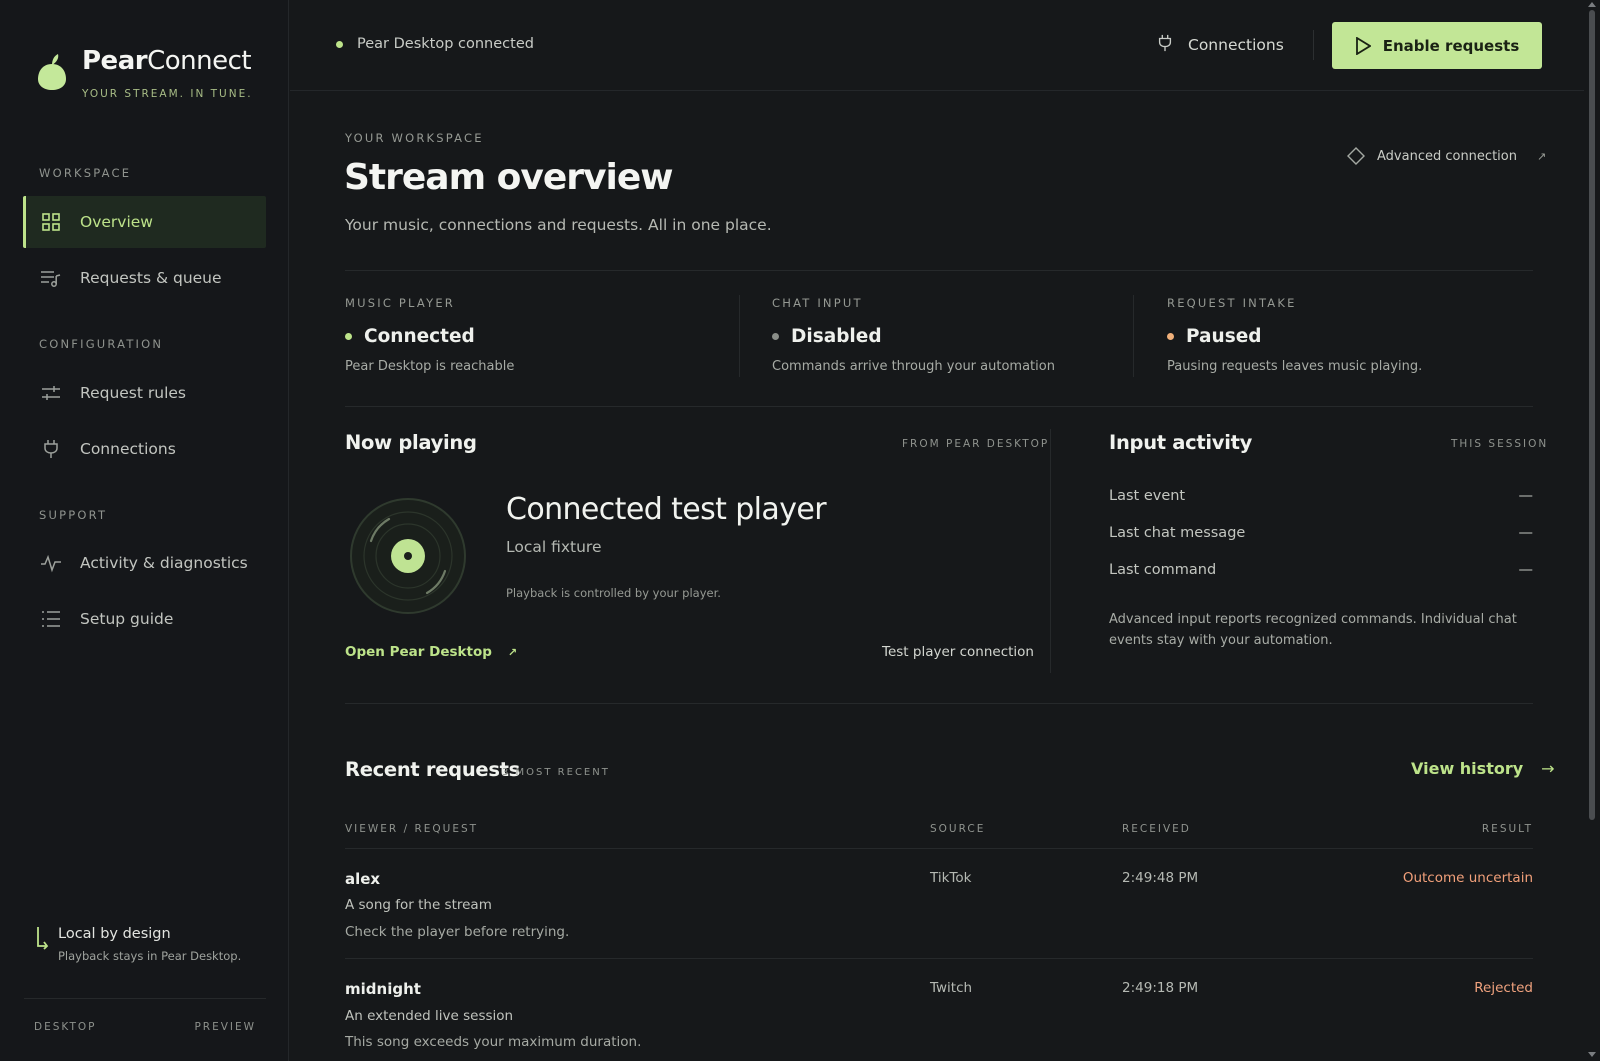 The image size is (1600, 1061). Describe the element at coordinates (51, 393) in the screenshot. I see `sliders-icon` at that location.